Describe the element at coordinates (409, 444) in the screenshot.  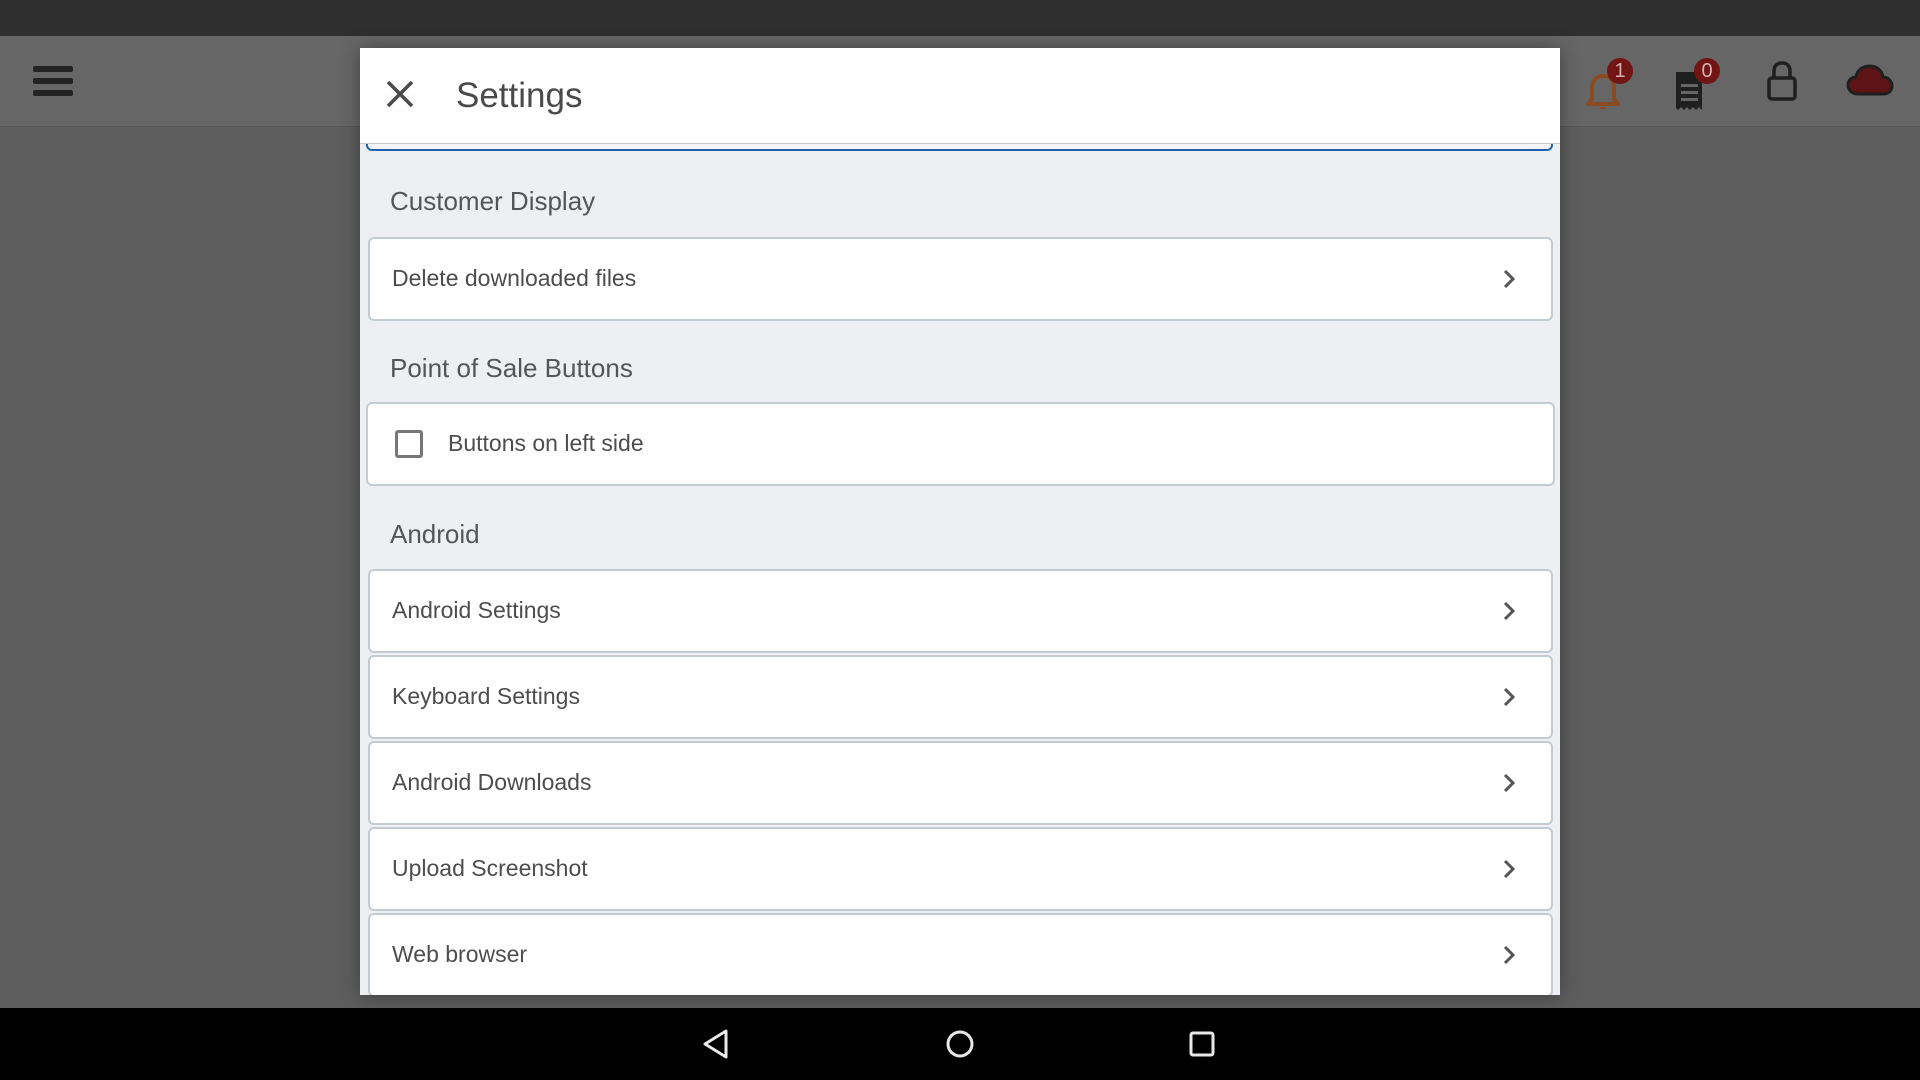
I see `buttons-on-left-side-checkbox` at that location.